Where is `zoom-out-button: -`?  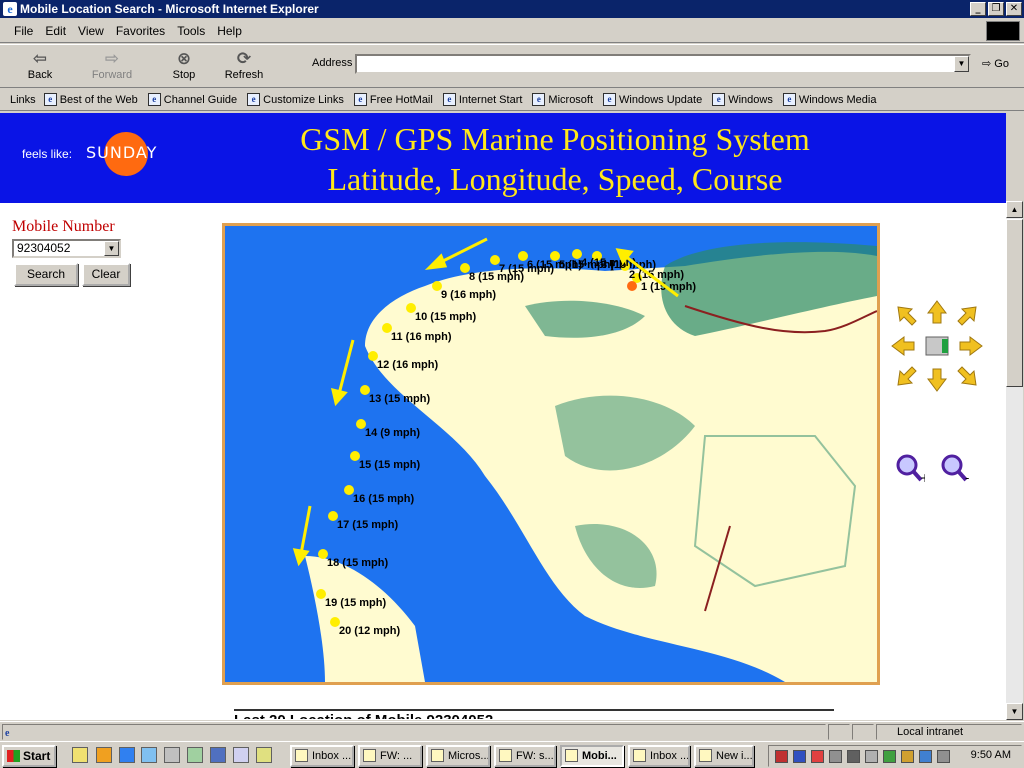 zoom-out-button: - is located at coordinates (955, 468).